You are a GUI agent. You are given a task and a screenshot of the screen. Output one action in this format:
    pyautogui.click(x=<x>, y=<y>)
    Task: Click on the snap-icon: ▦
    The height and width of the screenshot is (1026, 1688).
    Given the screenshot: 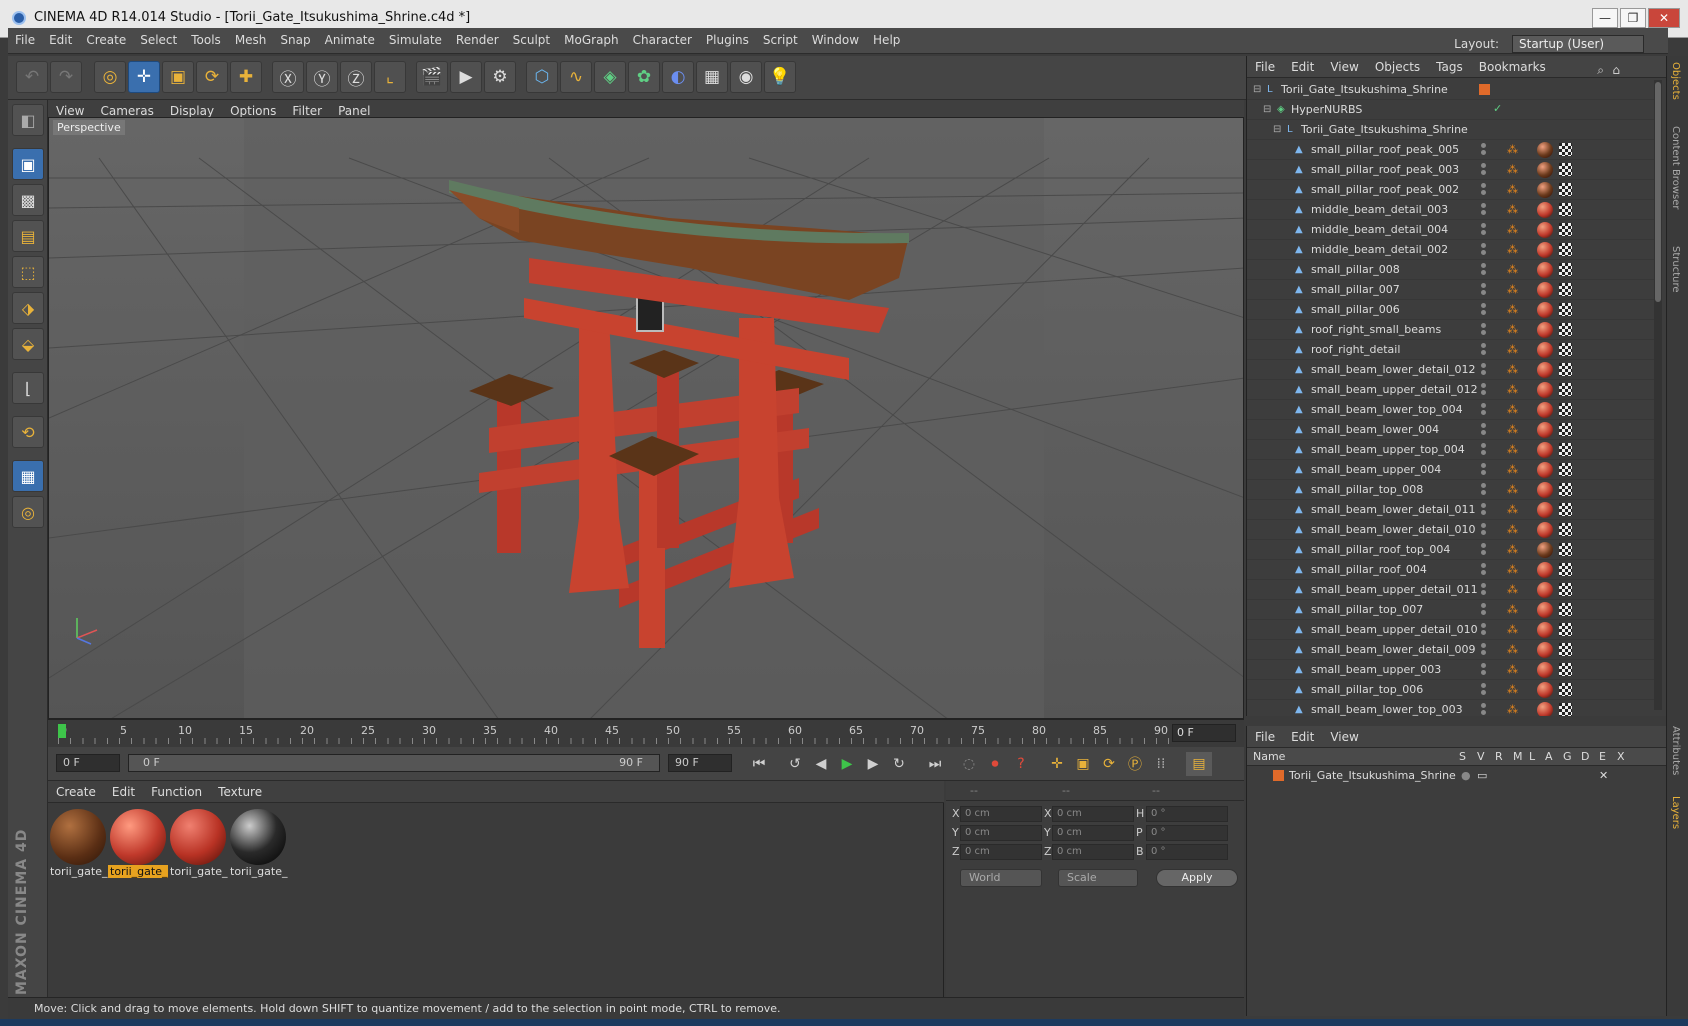 What is the action you would take?
    pyautogui.click(x=28, y=476)
    